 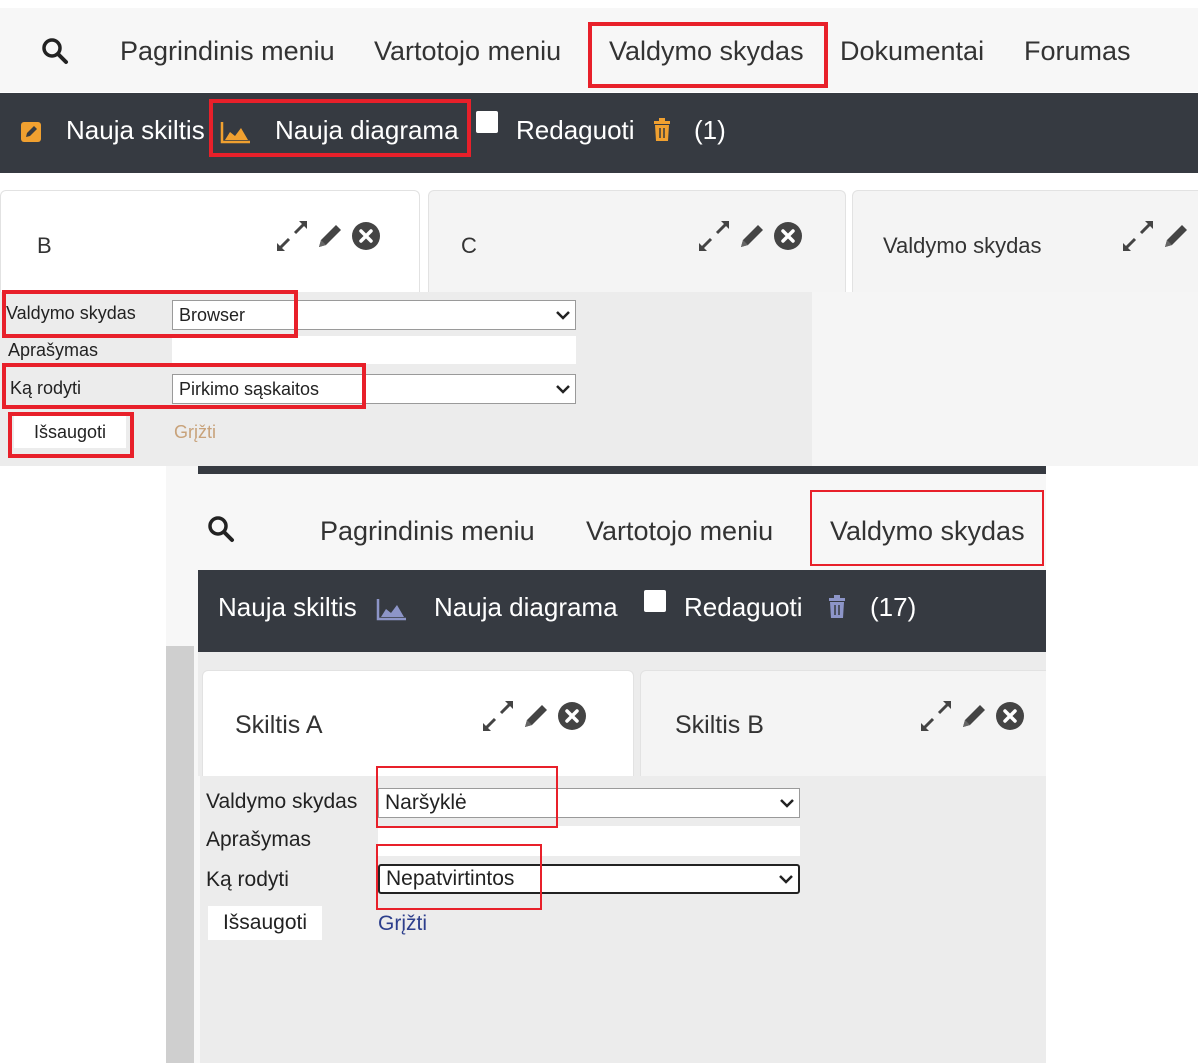 I want to click on edit-square-icon, so click(x=31, y=132).